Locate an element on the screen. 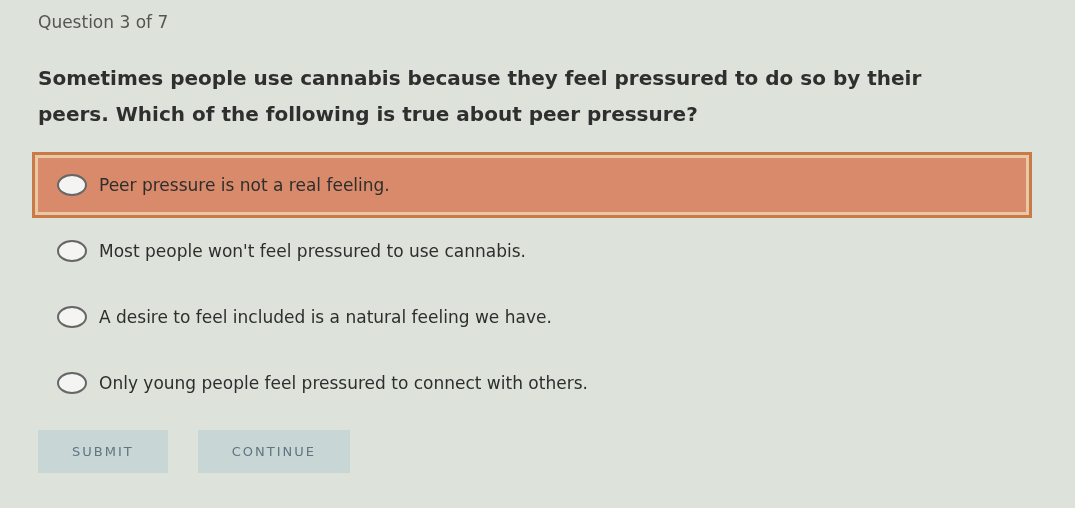  option-label: Only young people feel pressured to connect with others. is located at coordinates (343, 383).